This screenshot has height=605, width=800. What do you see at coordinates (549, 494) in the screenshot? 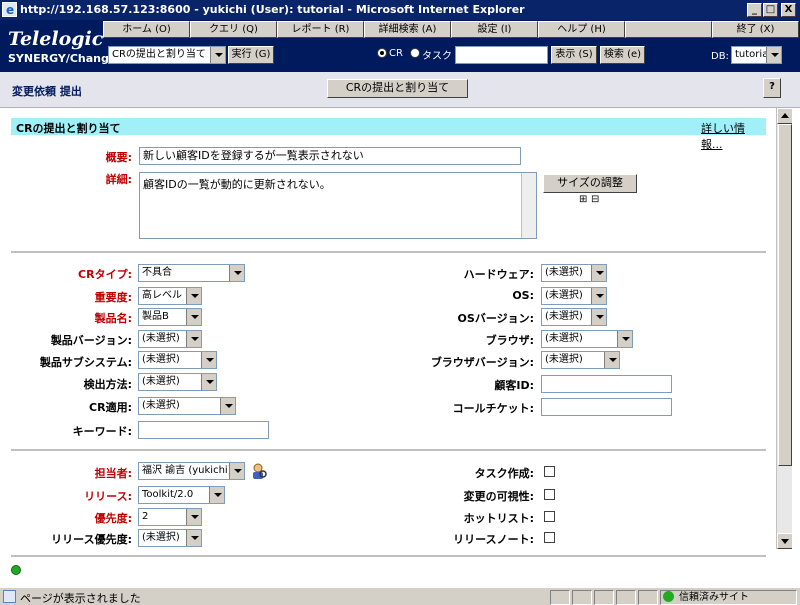
I see `change-visibility-checkbox` at bounding box center [549, 494].